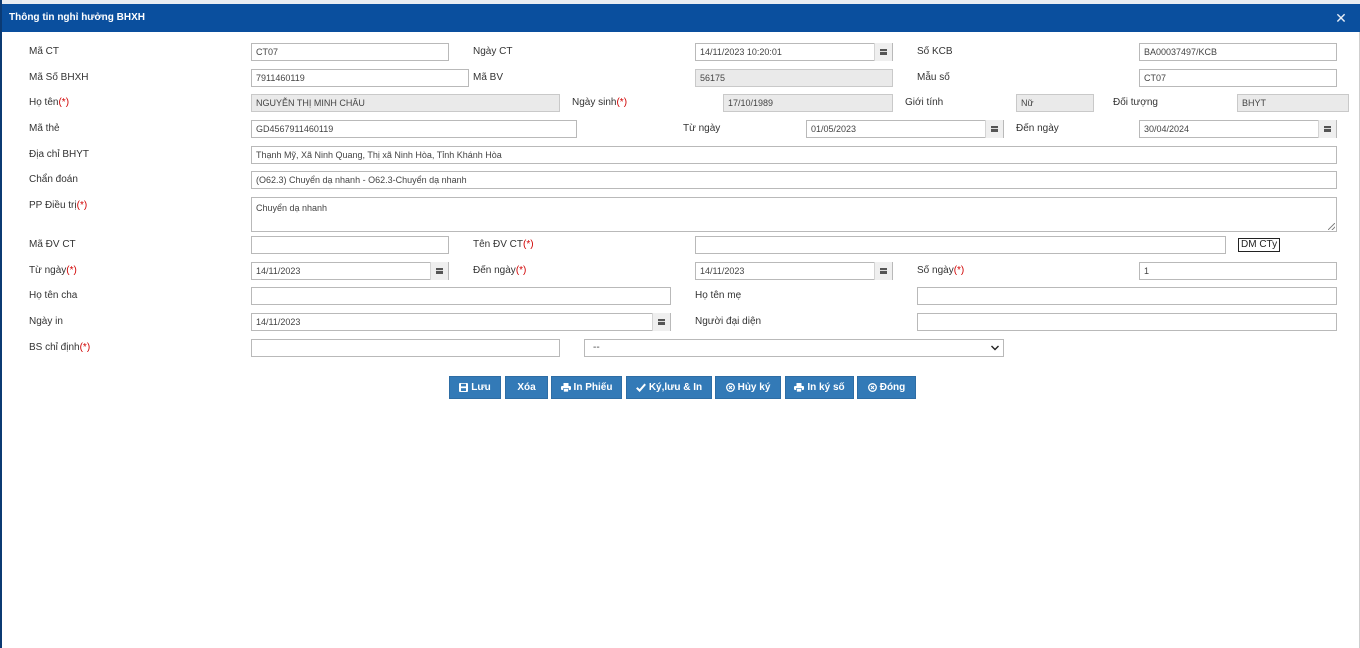  I want to click on ma-ct-input: CT07, so click(350, 52).